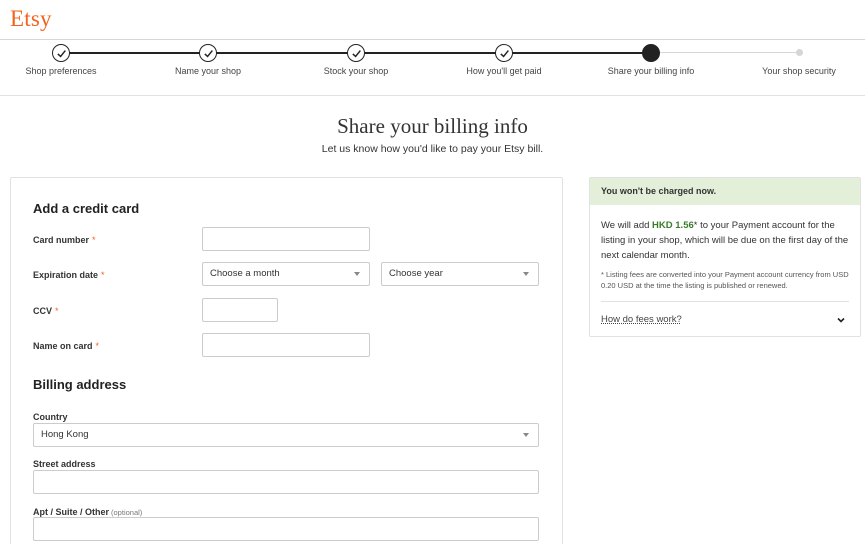 The width and height of the screenshot is (865, 544). I want to click on step-label-stock-your-shop: Stock your shop, so click(356, 71).